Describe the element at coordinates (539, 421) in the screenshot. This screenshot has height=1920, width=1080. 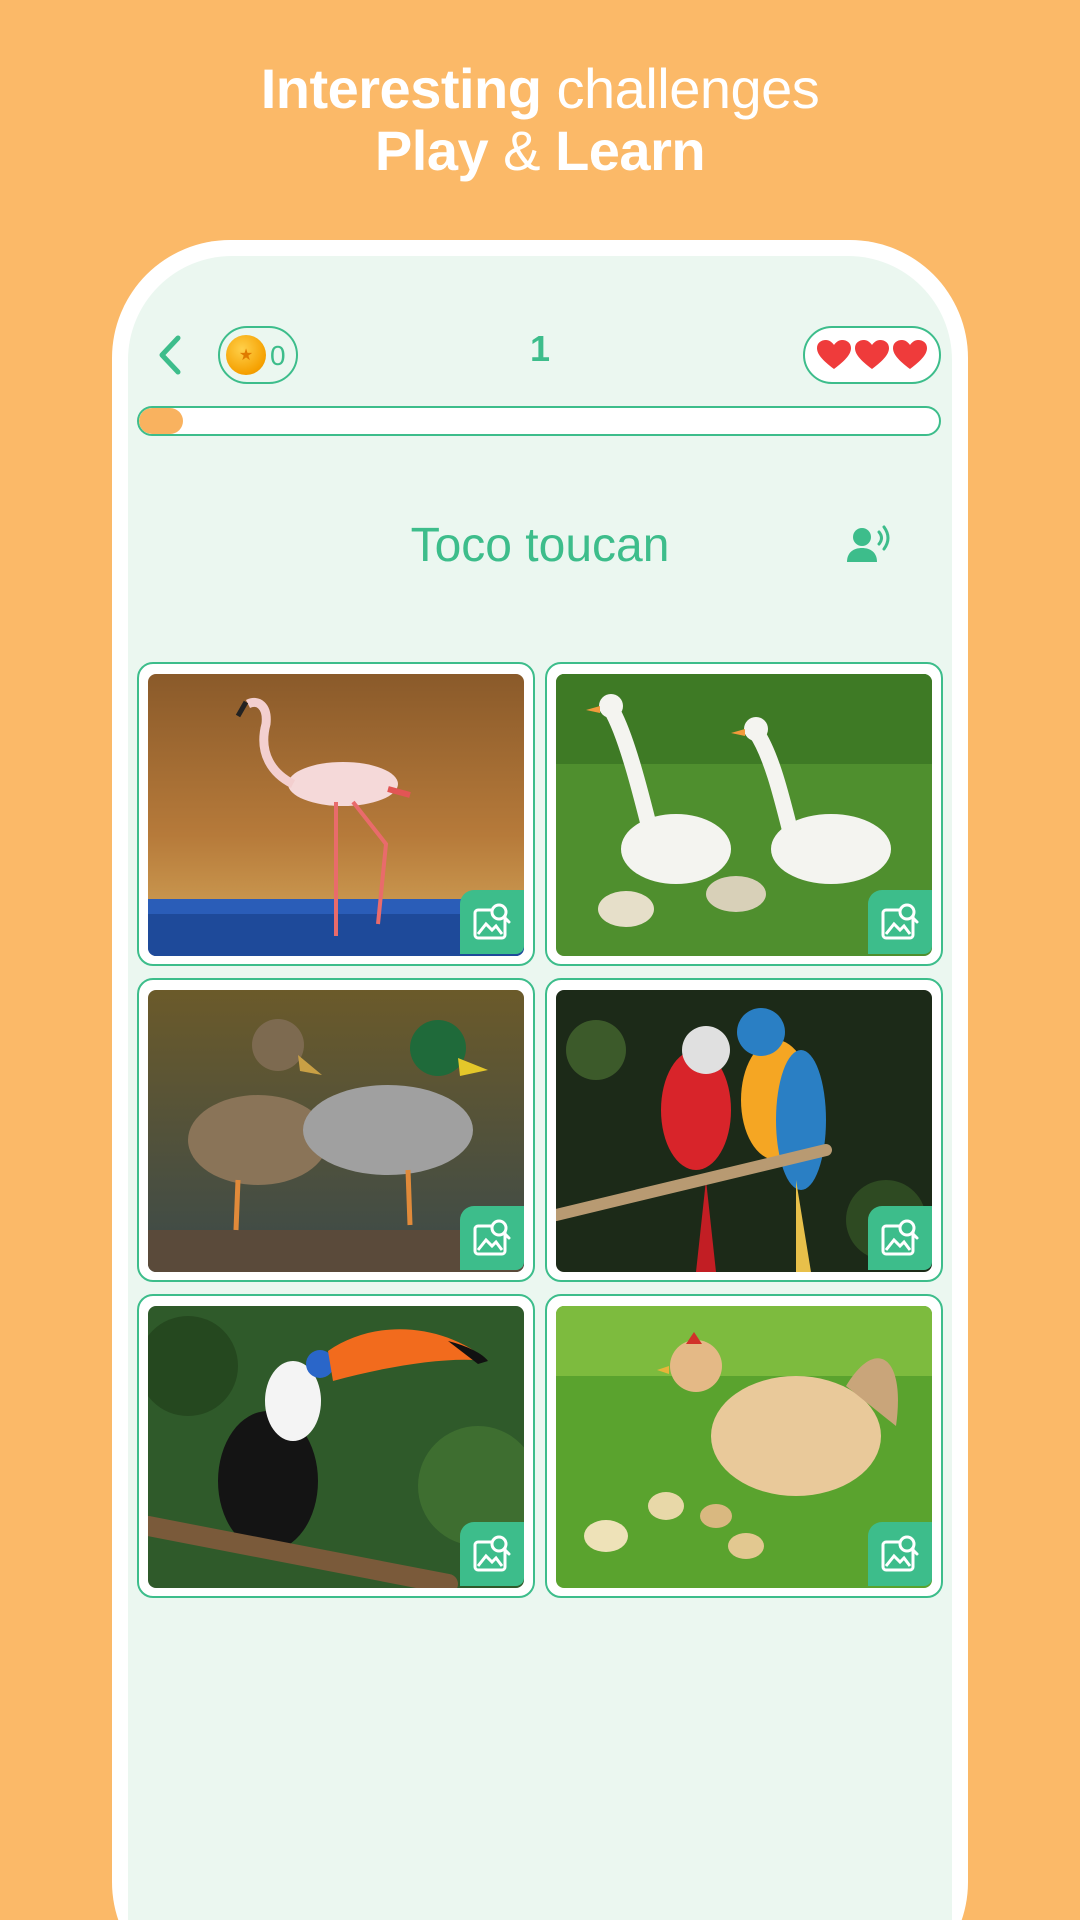
I see `progress-bar` at that location.